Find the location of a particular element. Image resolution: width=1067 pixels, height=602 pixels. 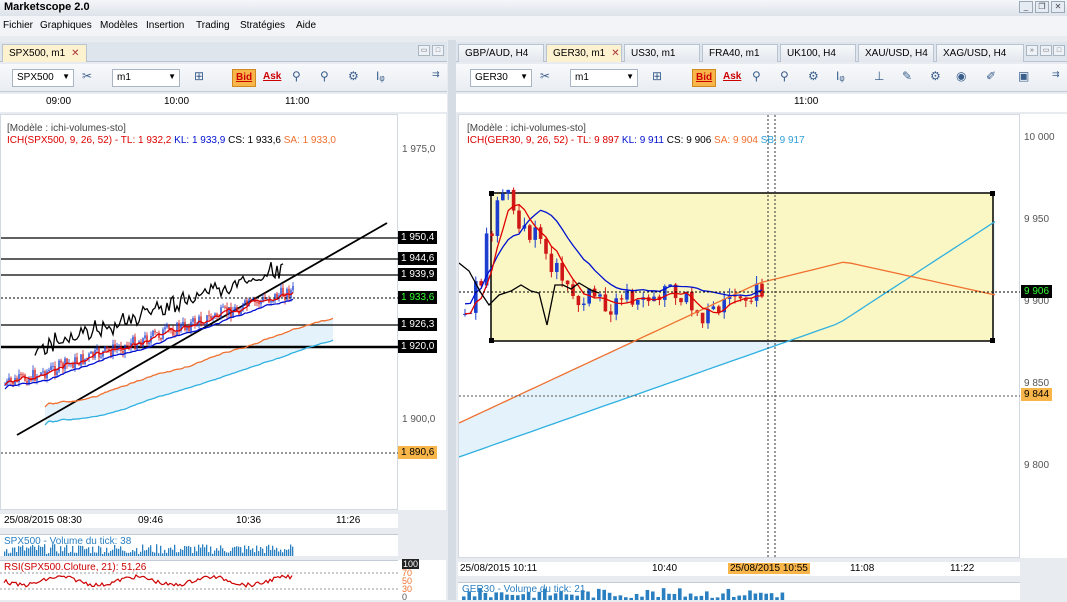

globe-icon: ◉ is located at coordinates (961, 78).